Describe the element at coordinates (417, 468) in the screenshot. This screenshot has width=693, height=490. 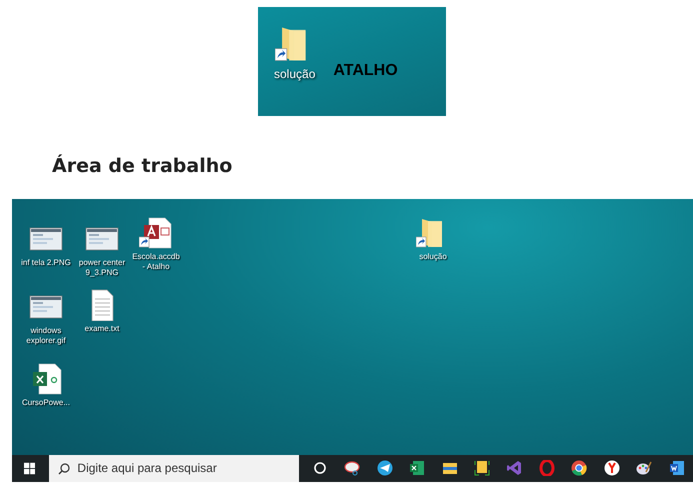
I see `spreadsheet-app-icon` at that location.